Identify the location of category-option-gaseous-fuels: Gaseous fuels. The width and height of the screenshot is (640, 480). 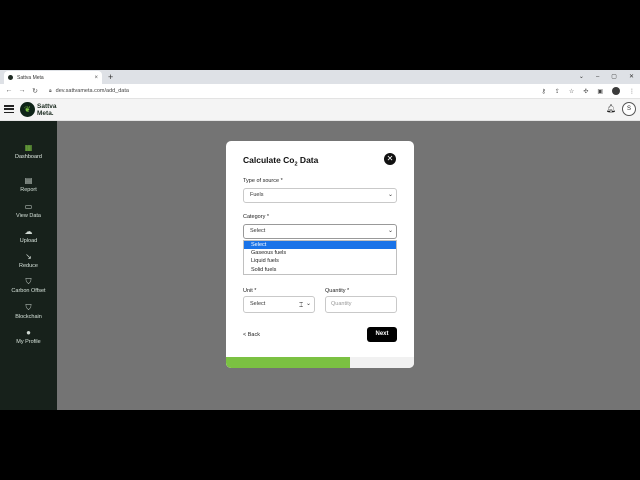
(320, 253).